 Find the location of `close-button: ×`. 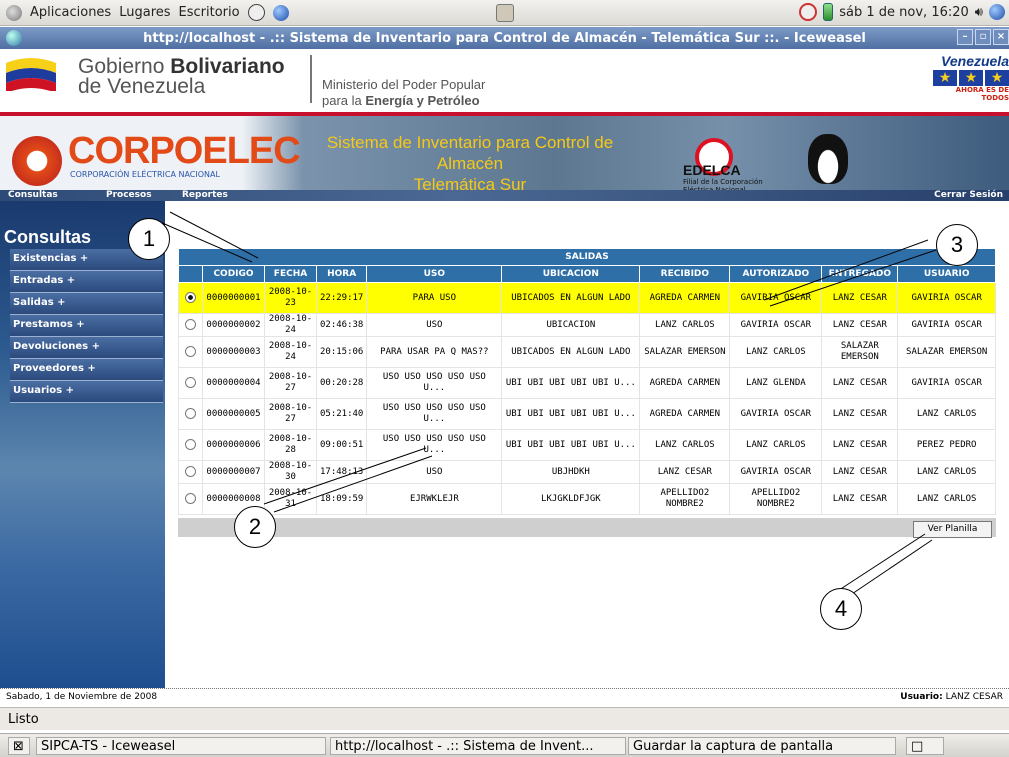

close-button: × is located at coordinates (1001, 37).